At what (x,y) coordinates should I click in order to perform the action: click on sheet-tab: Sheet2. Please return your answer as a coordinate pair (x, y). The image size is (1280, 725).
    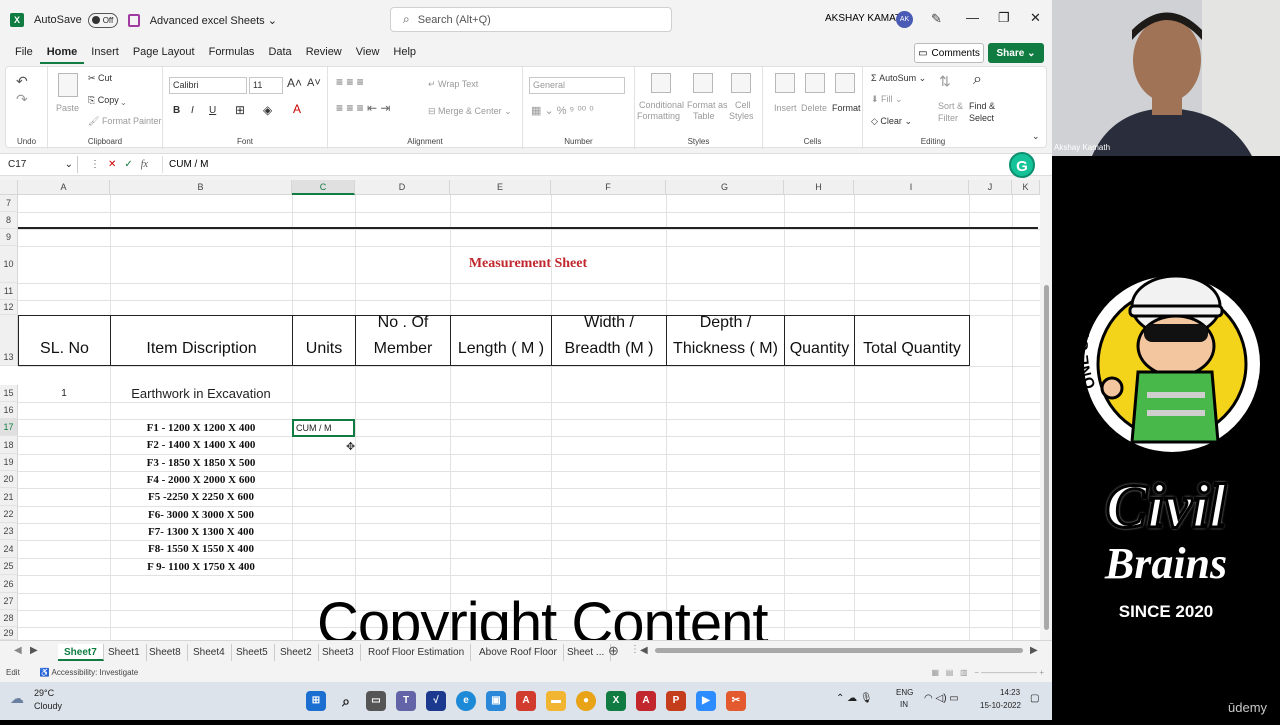
    Looking at the image, I should click on (296, 652).